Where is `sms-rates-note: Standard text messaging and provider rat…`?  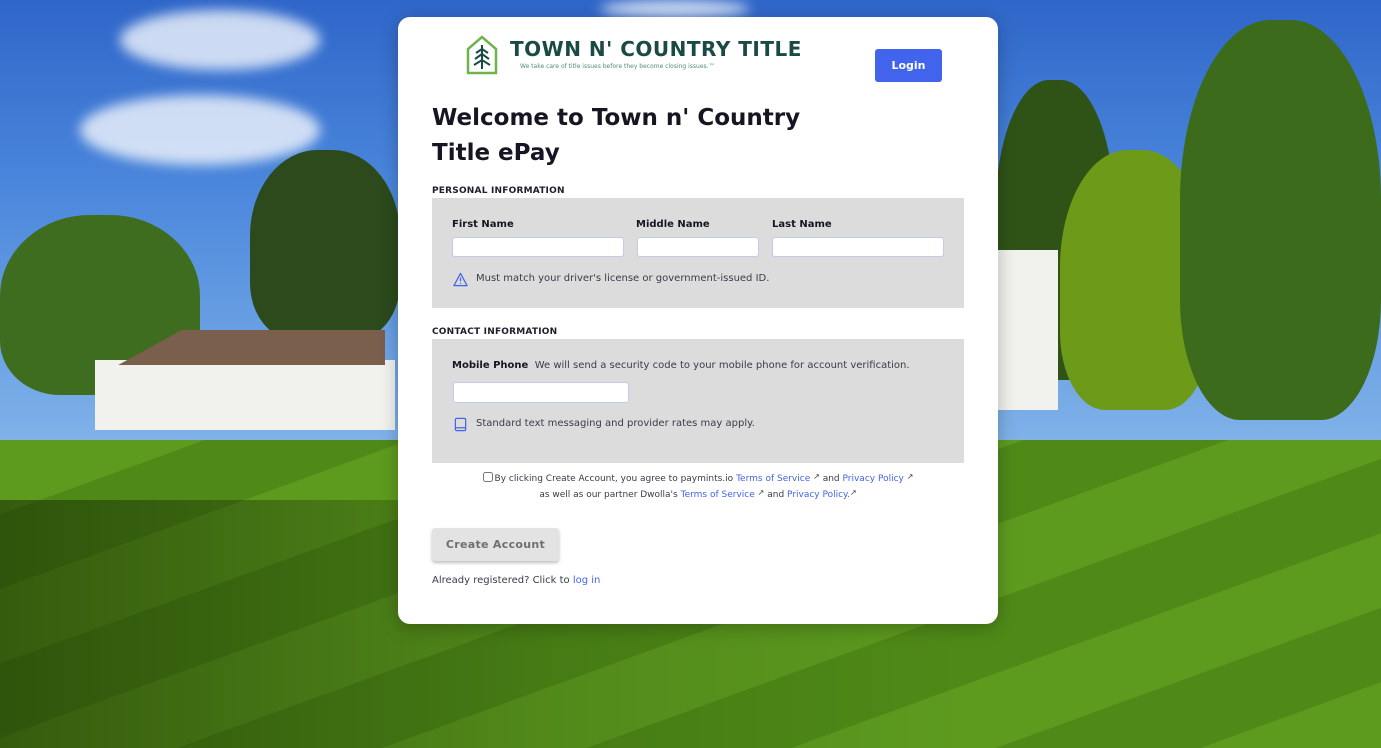
sms-rates-note: Standard text messaging and provider rat… is located at coordinates (615, 423).